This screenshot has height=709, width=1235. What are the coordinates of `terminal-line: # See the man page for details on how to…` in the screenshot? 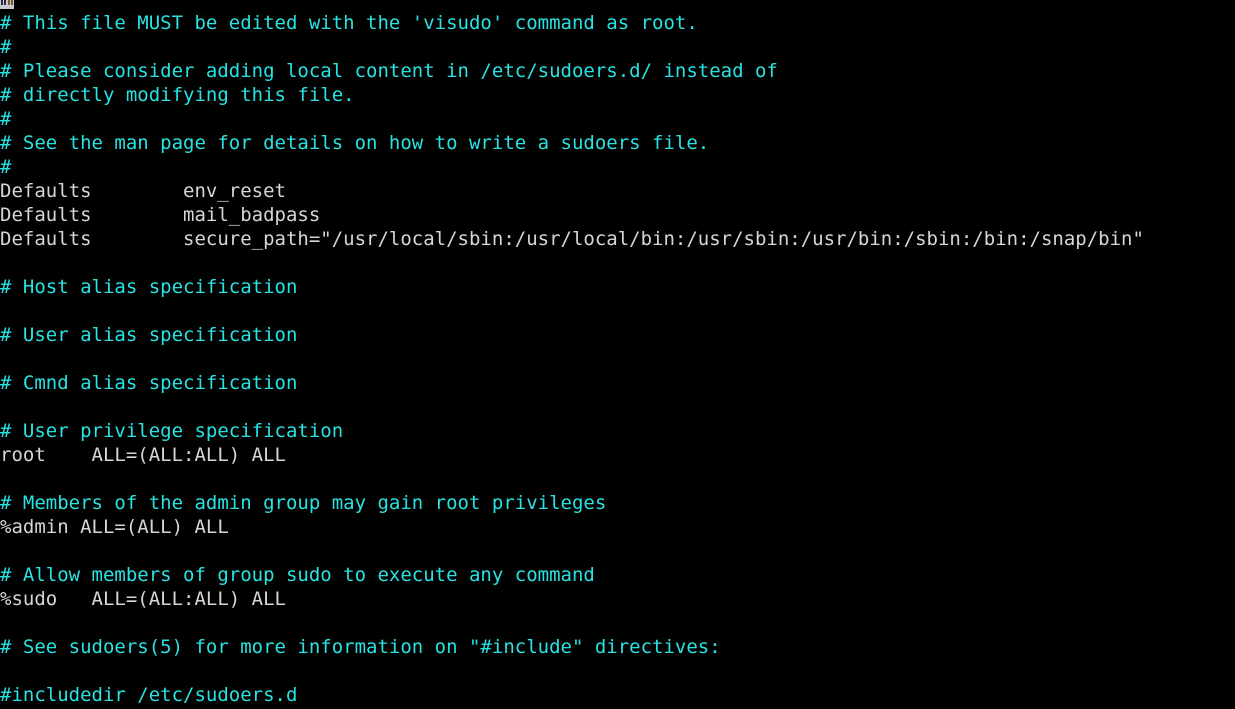 It's located at (355, 143).